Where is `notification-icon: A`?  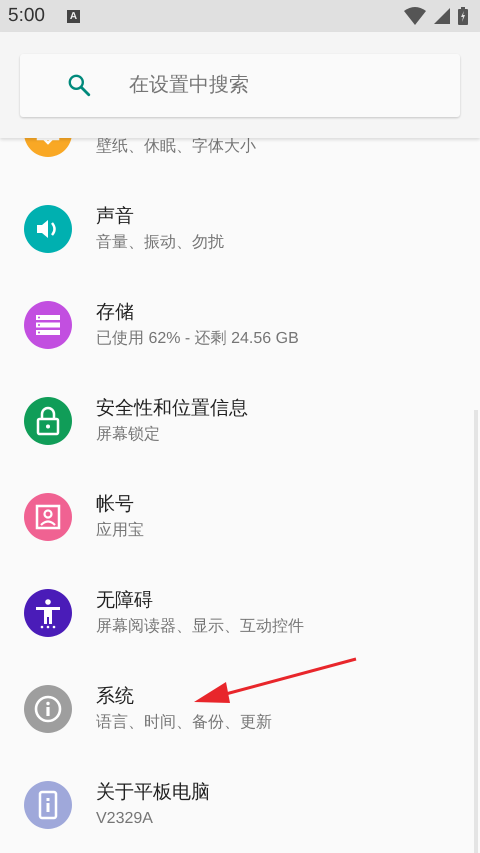
notification-icon: A is located at coordinates (73, 16).